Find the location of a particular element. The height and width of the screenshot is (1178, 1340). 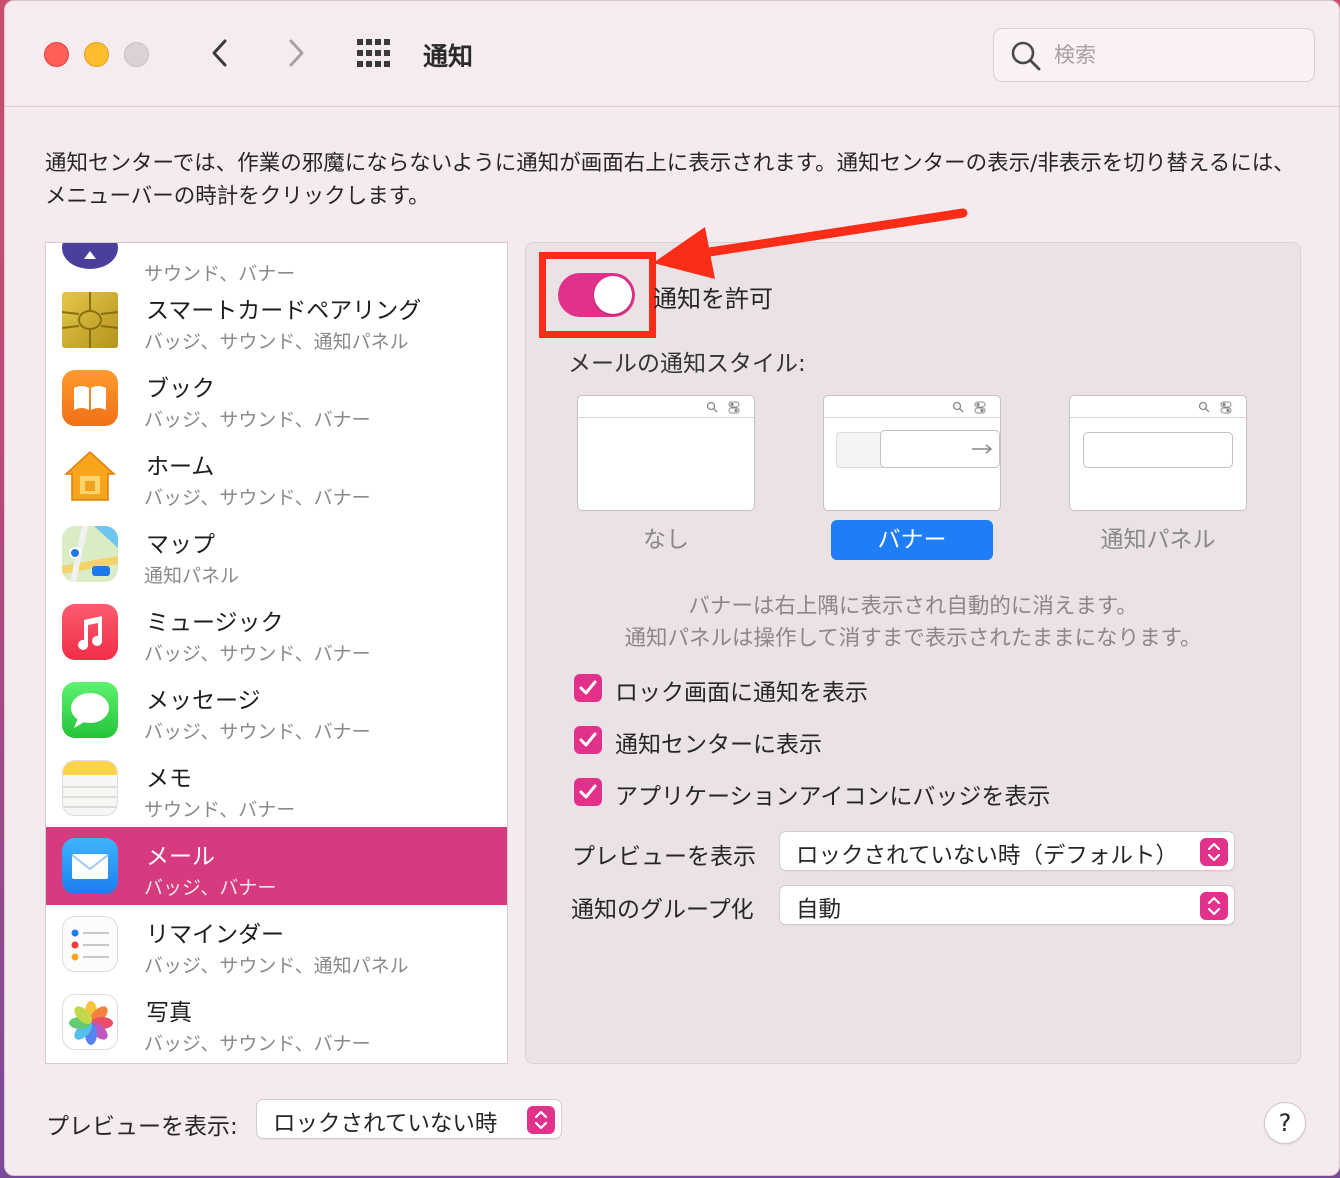

home-icon is located at coordinates (90, 476).